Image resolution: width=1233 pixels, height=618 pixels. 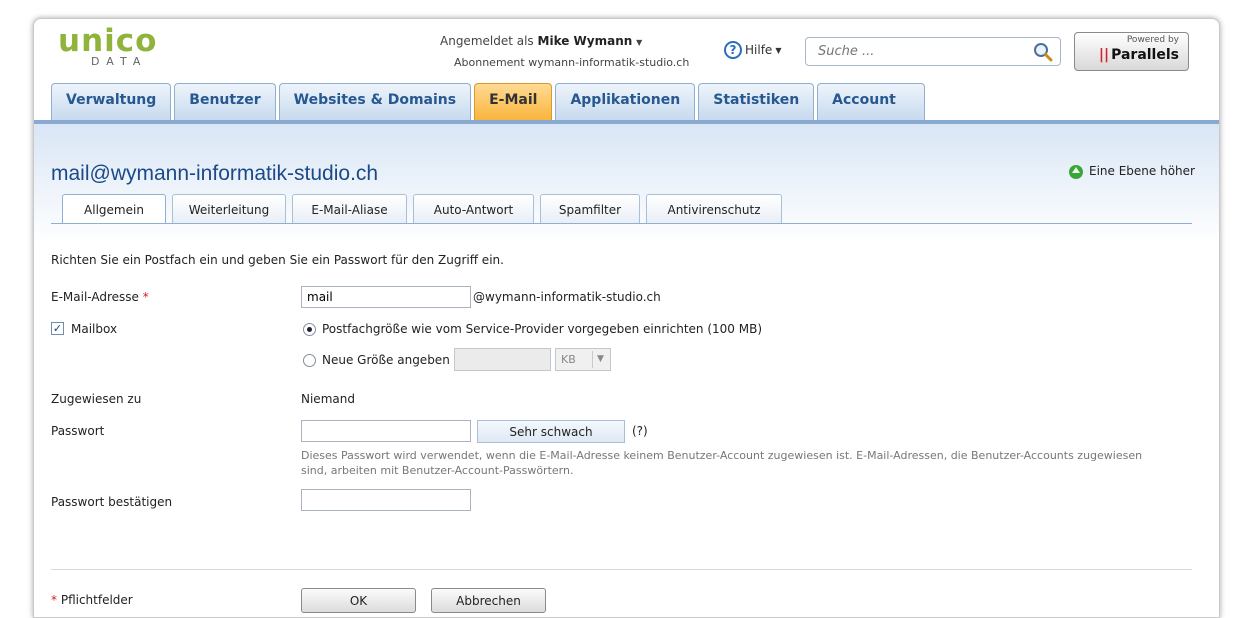 What do you see at coordinates (96, 399) in the screenshot?
I see `assigned-label: Zugewiesen zu` at bounding box center [96, 399].